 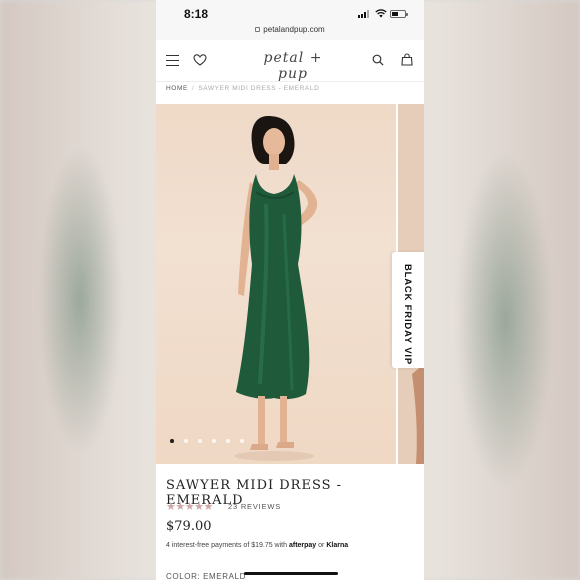 I want to click on site-header: petal + pup, so click(x=290, y=61).